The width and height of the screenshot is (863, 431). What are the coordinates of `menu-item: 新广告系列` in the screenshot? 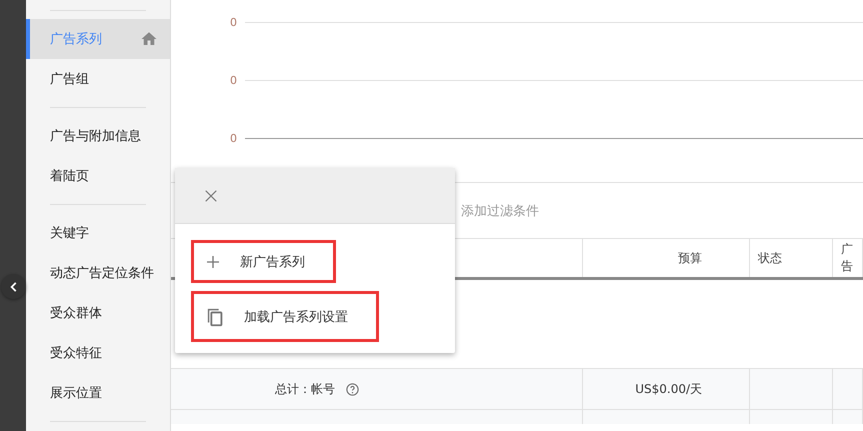 It's located at (263, 261).